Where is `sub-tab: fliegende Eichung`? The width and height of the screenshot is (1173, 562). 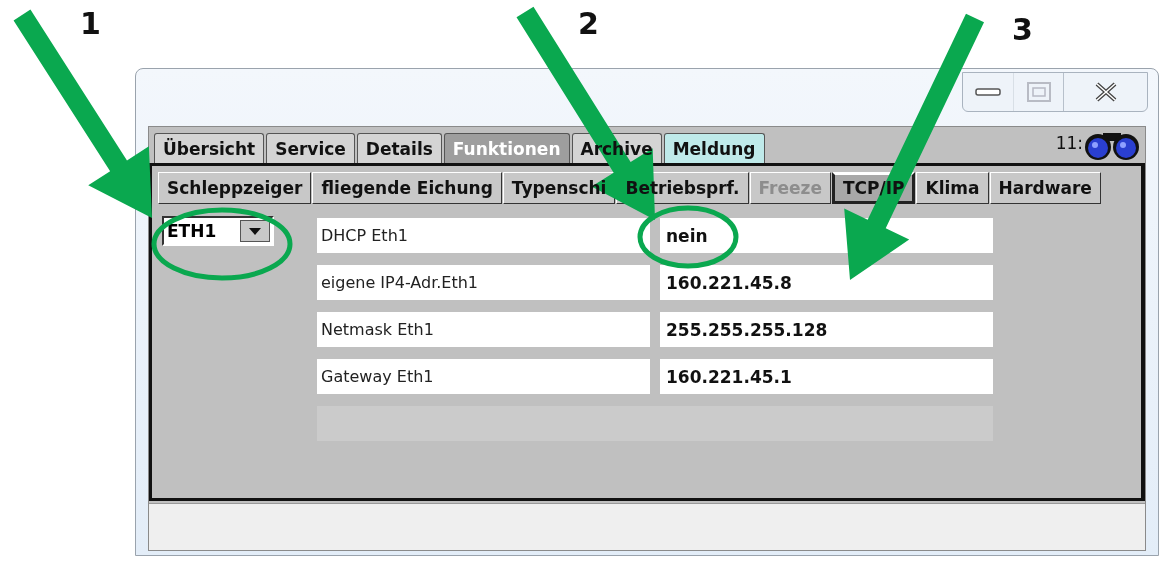 sub-tab: fliegende Eichung is located at coordinates (407, 188).